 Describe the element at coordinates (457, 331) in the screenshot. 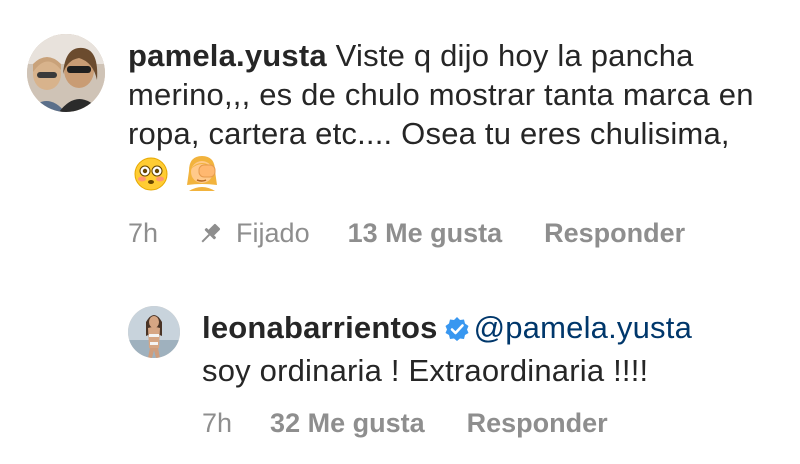

I see `verified-badge-icon` at that location.